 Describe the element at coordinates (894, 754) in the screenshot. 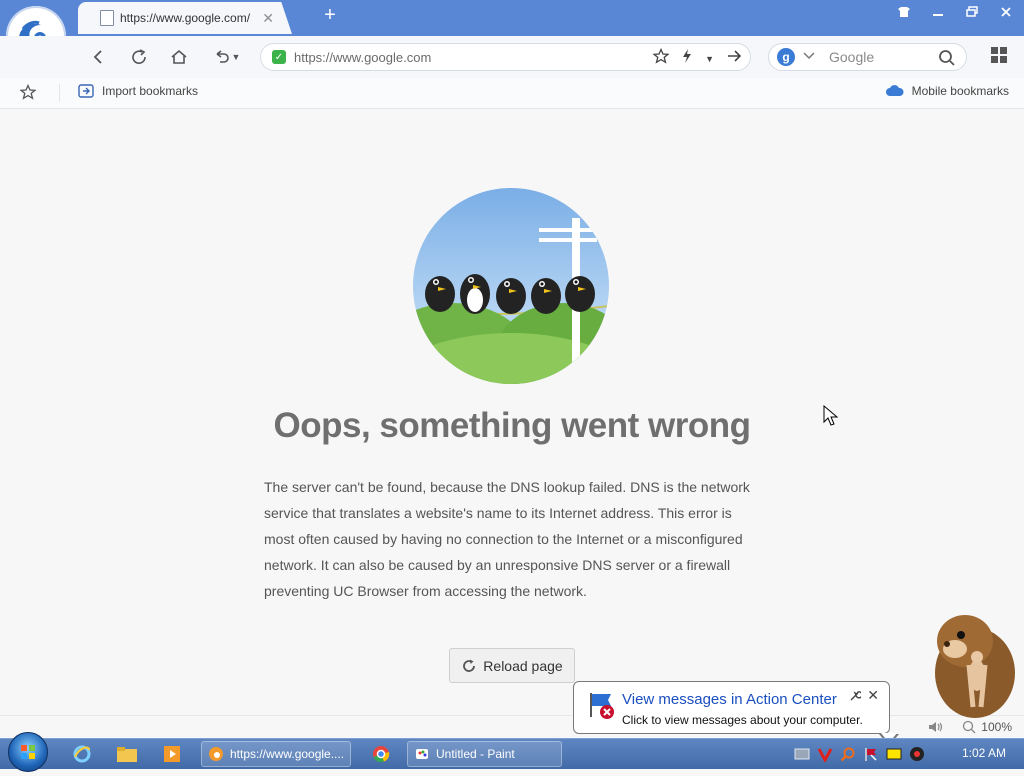

I see `notes-tray-icon` at that location.